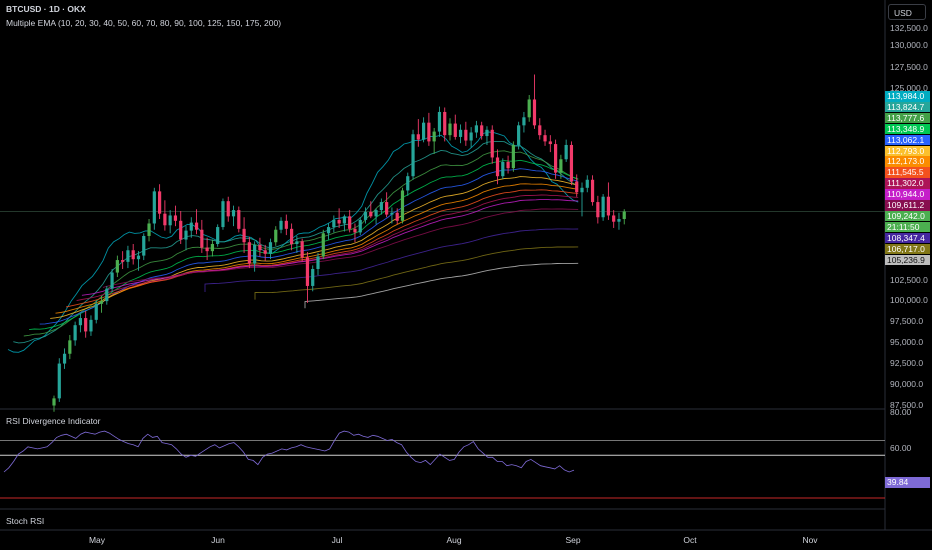 This screenshot has width=932, height=550. I want to click on price-tag: 112,173.0, so click(907, 161).